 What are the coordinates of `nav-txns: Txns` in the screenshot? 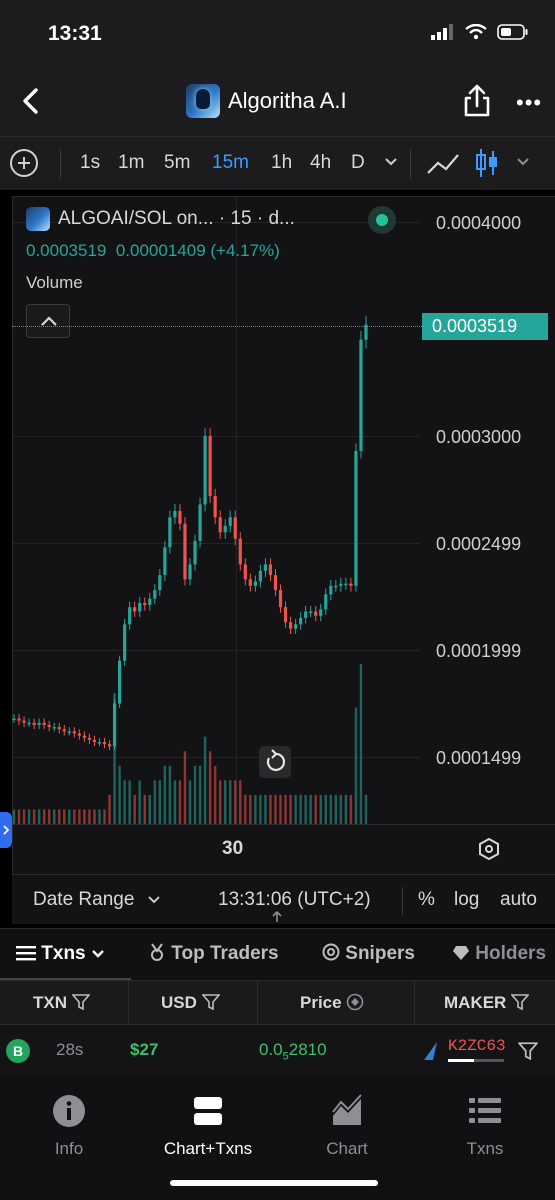 It's located at (485, 1126).